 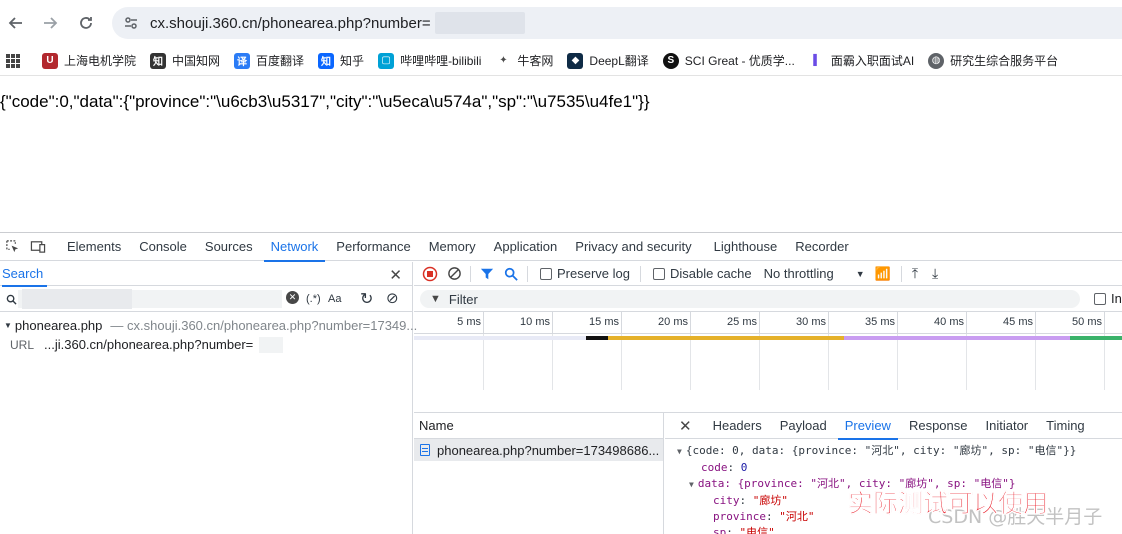 I want to click on clear-search-icon: ✕, so click(x=292, y=297).